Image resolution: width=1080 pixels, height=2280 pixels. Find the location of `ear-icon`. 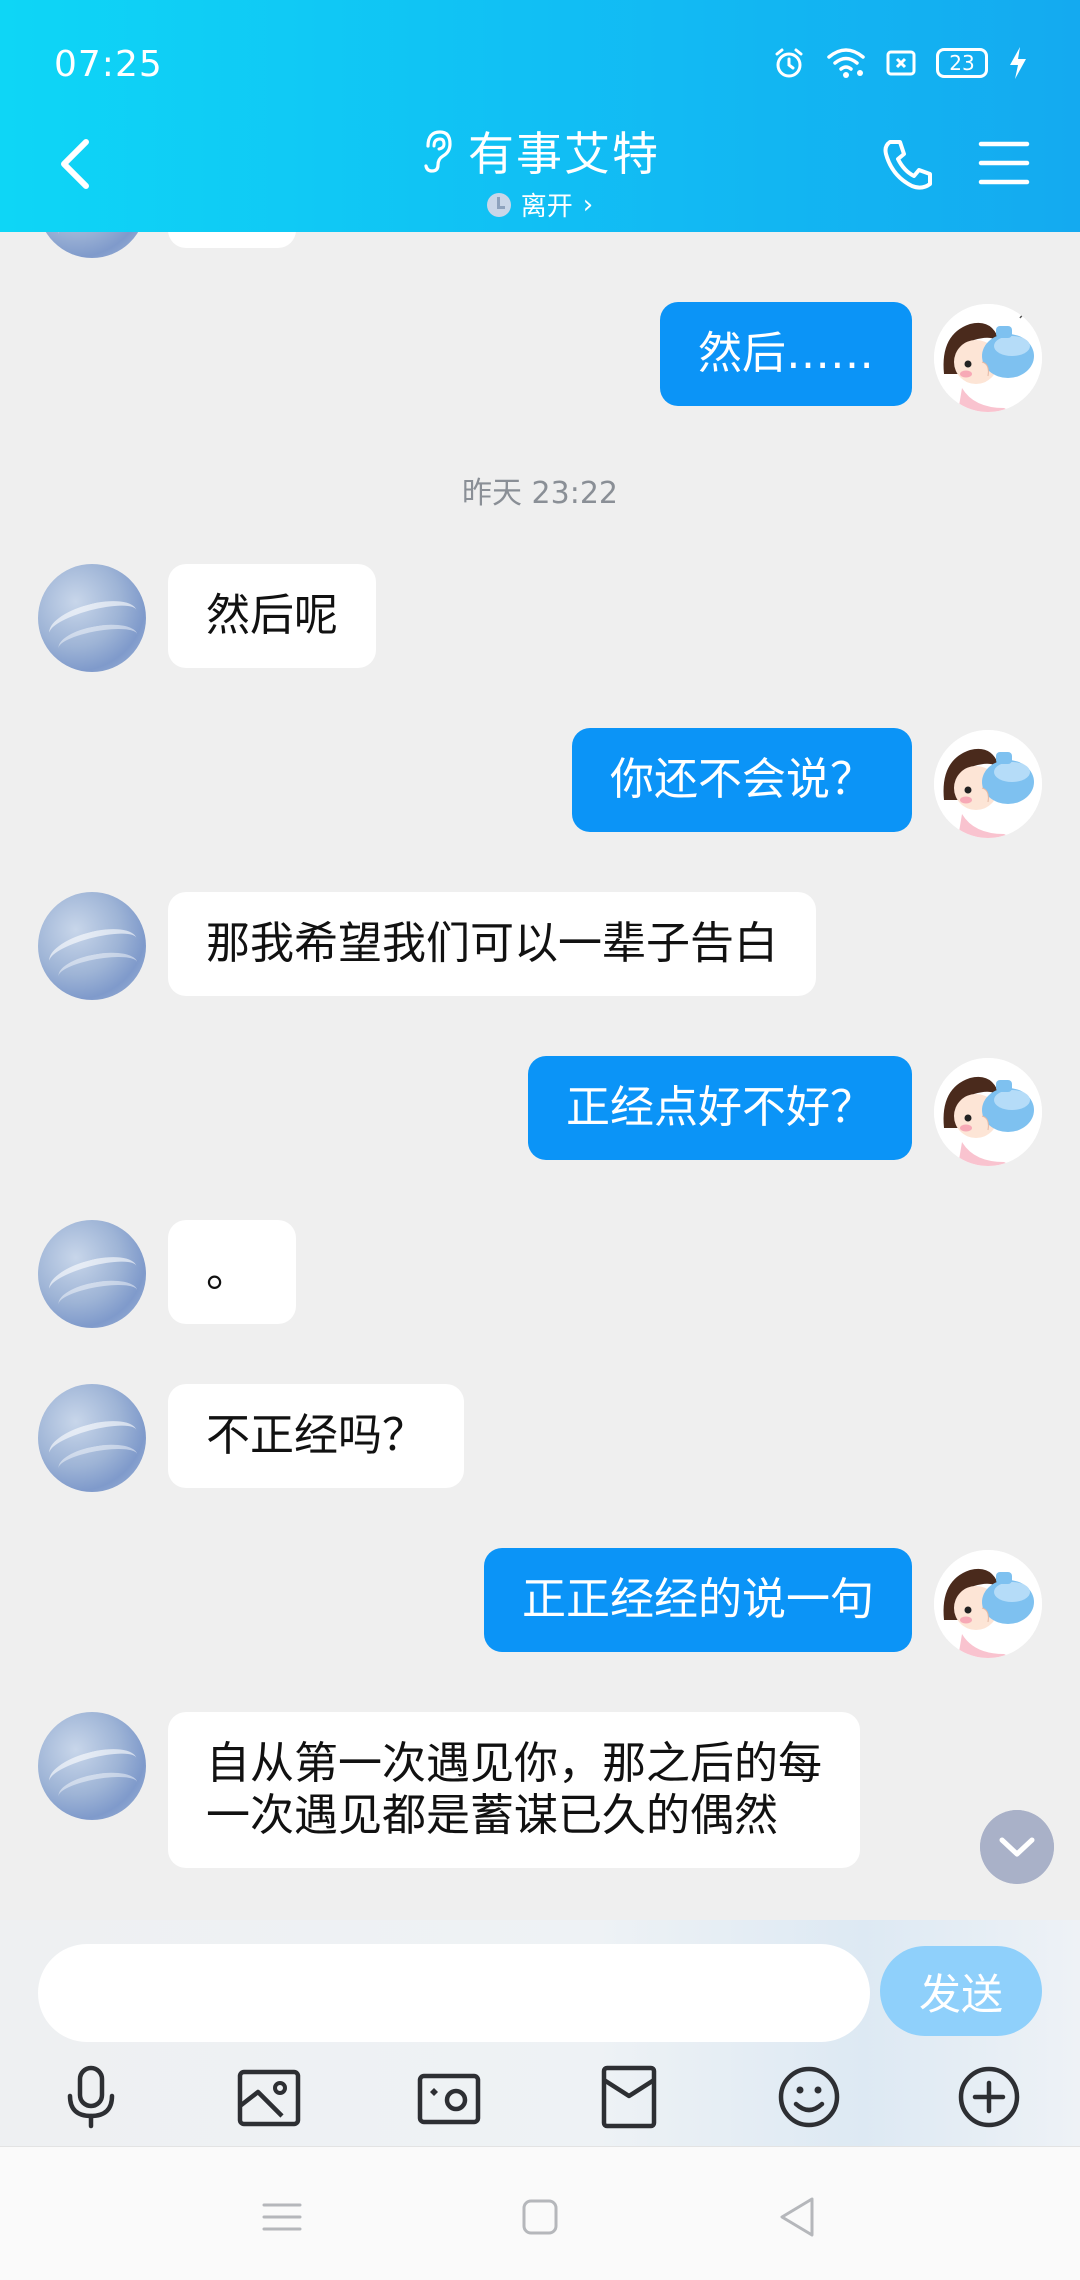

ear-icon is located at coordinates (438, 151).